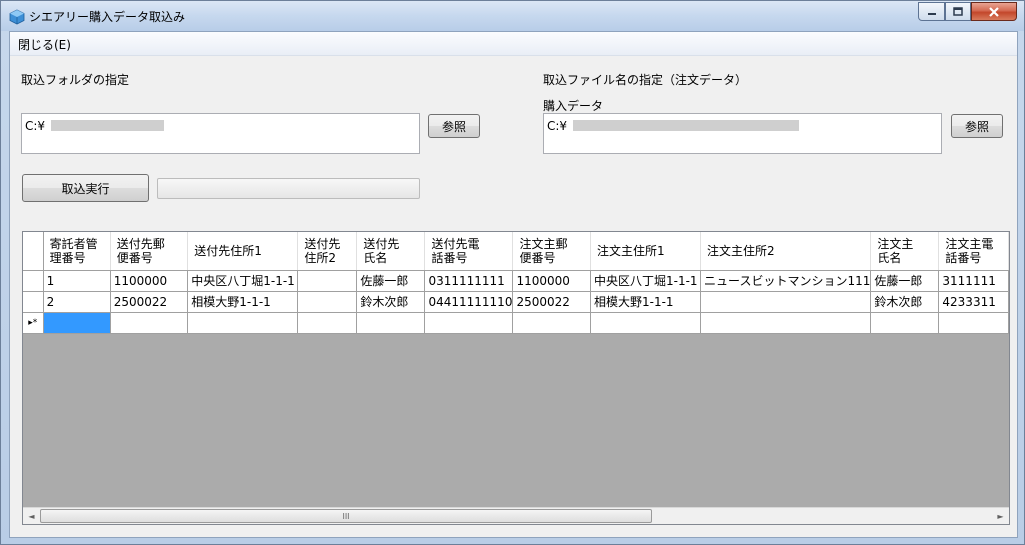 Image resolution: width=1025 pixels, height=545 pixels. I want to click on grid-cell: 04411111110, so click(469, 302).